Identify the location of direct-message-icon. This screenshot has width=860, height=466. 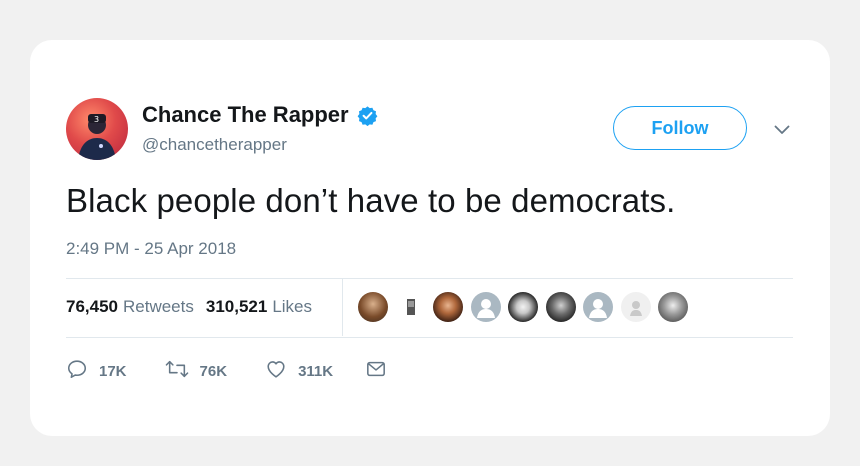
(376, 371).